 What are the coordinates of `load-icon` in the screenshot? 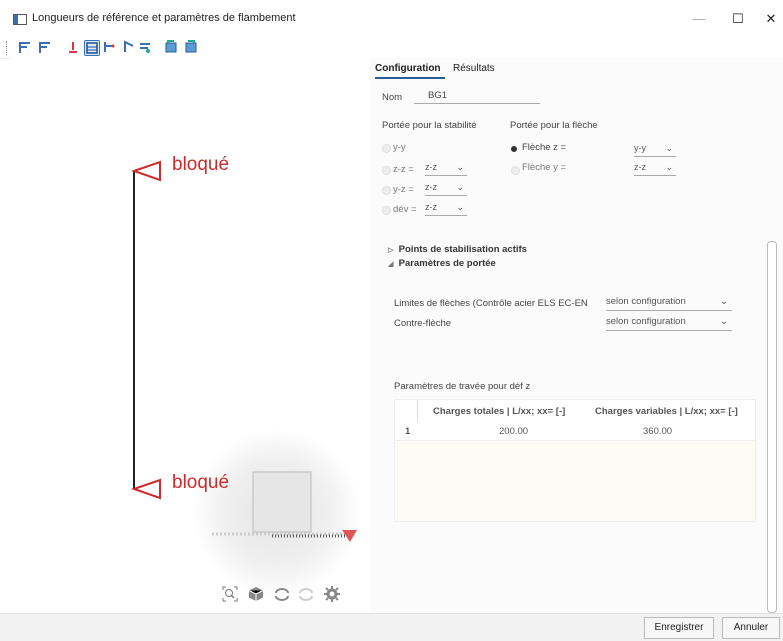 It's located at (145, 47).